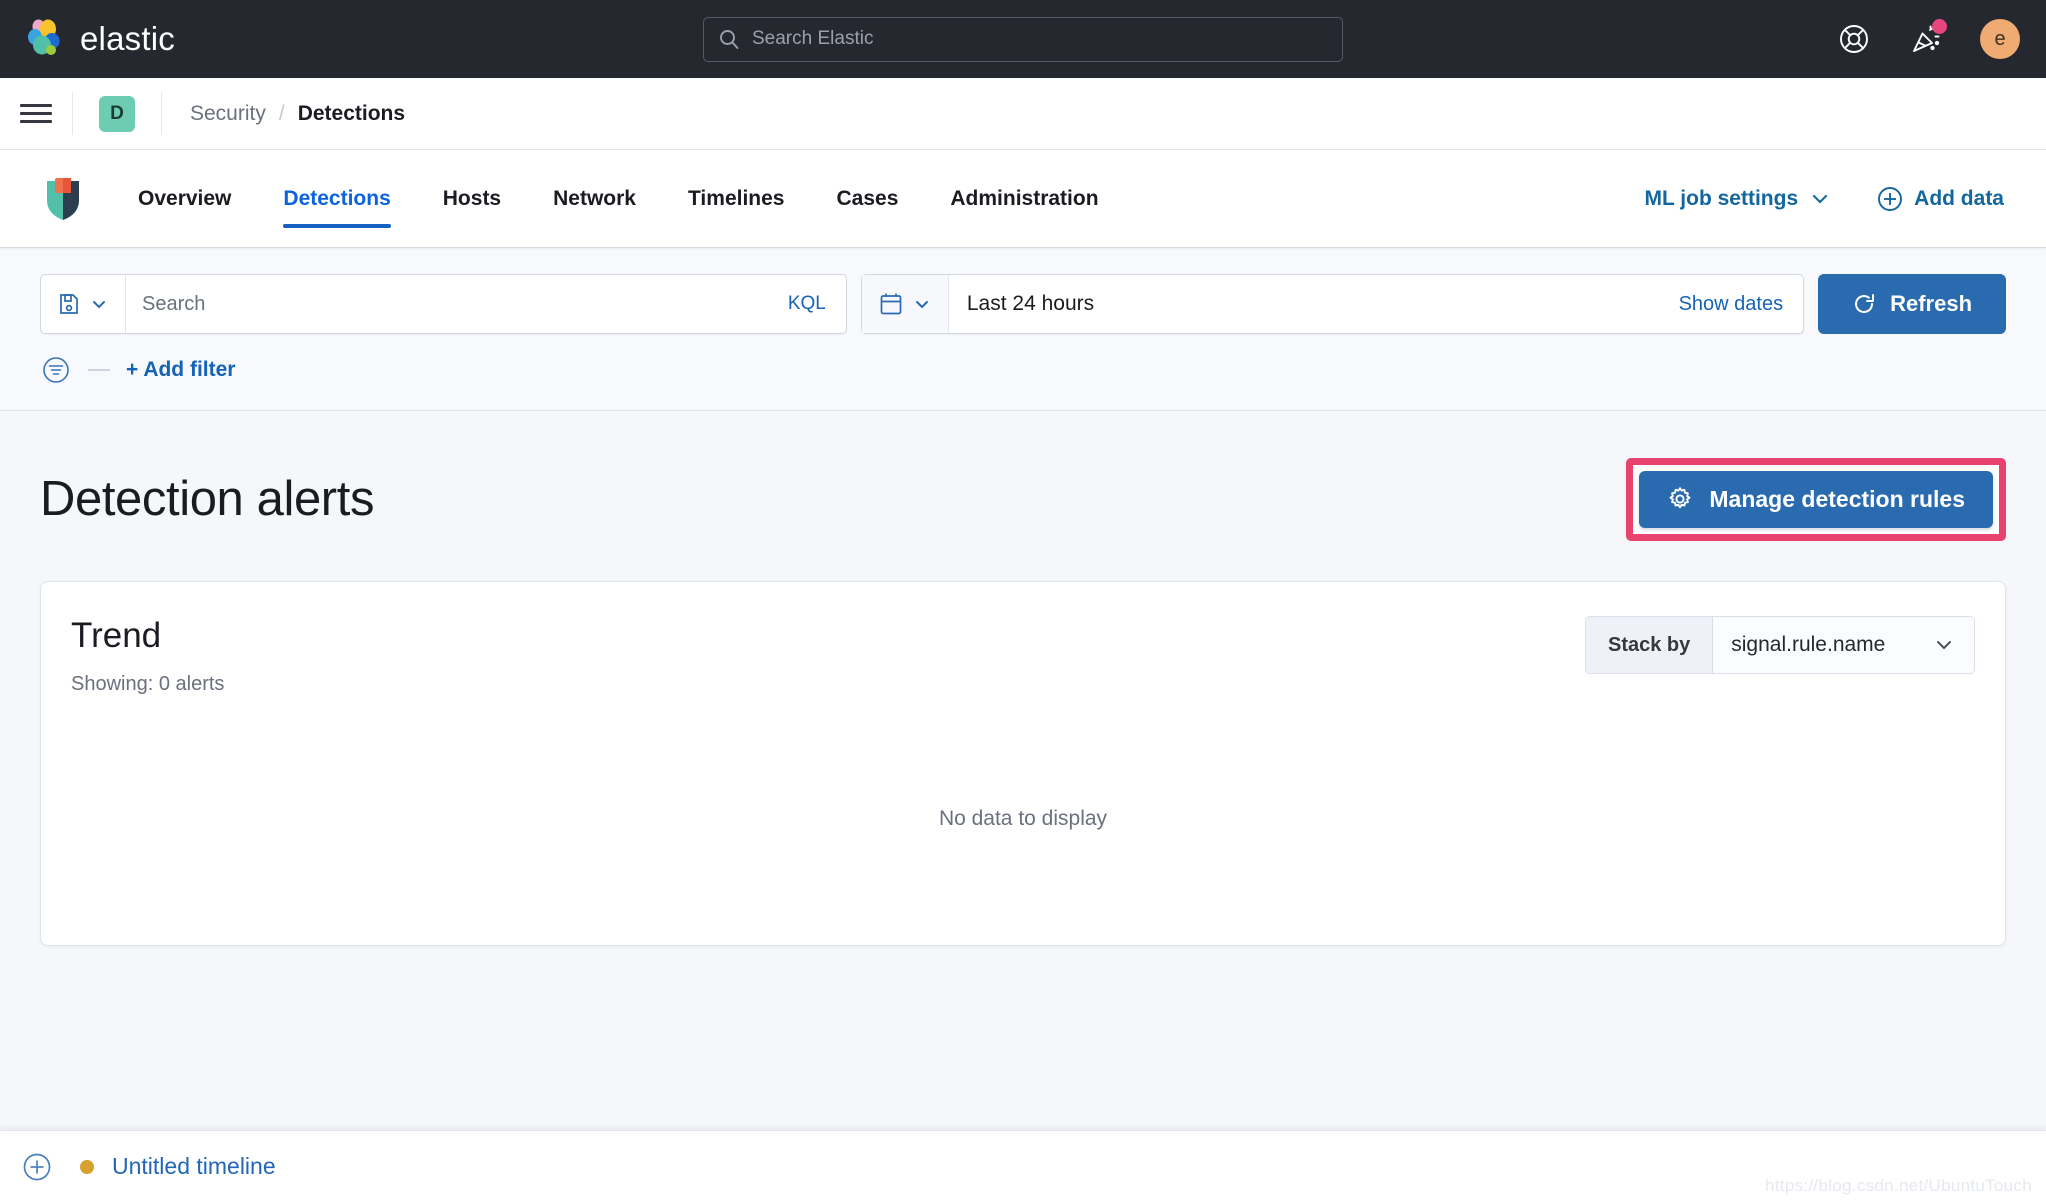 This screenshot has height=1202, width=2046. I want to click on breadcrumb: Security / Detections, so click(283, 113).